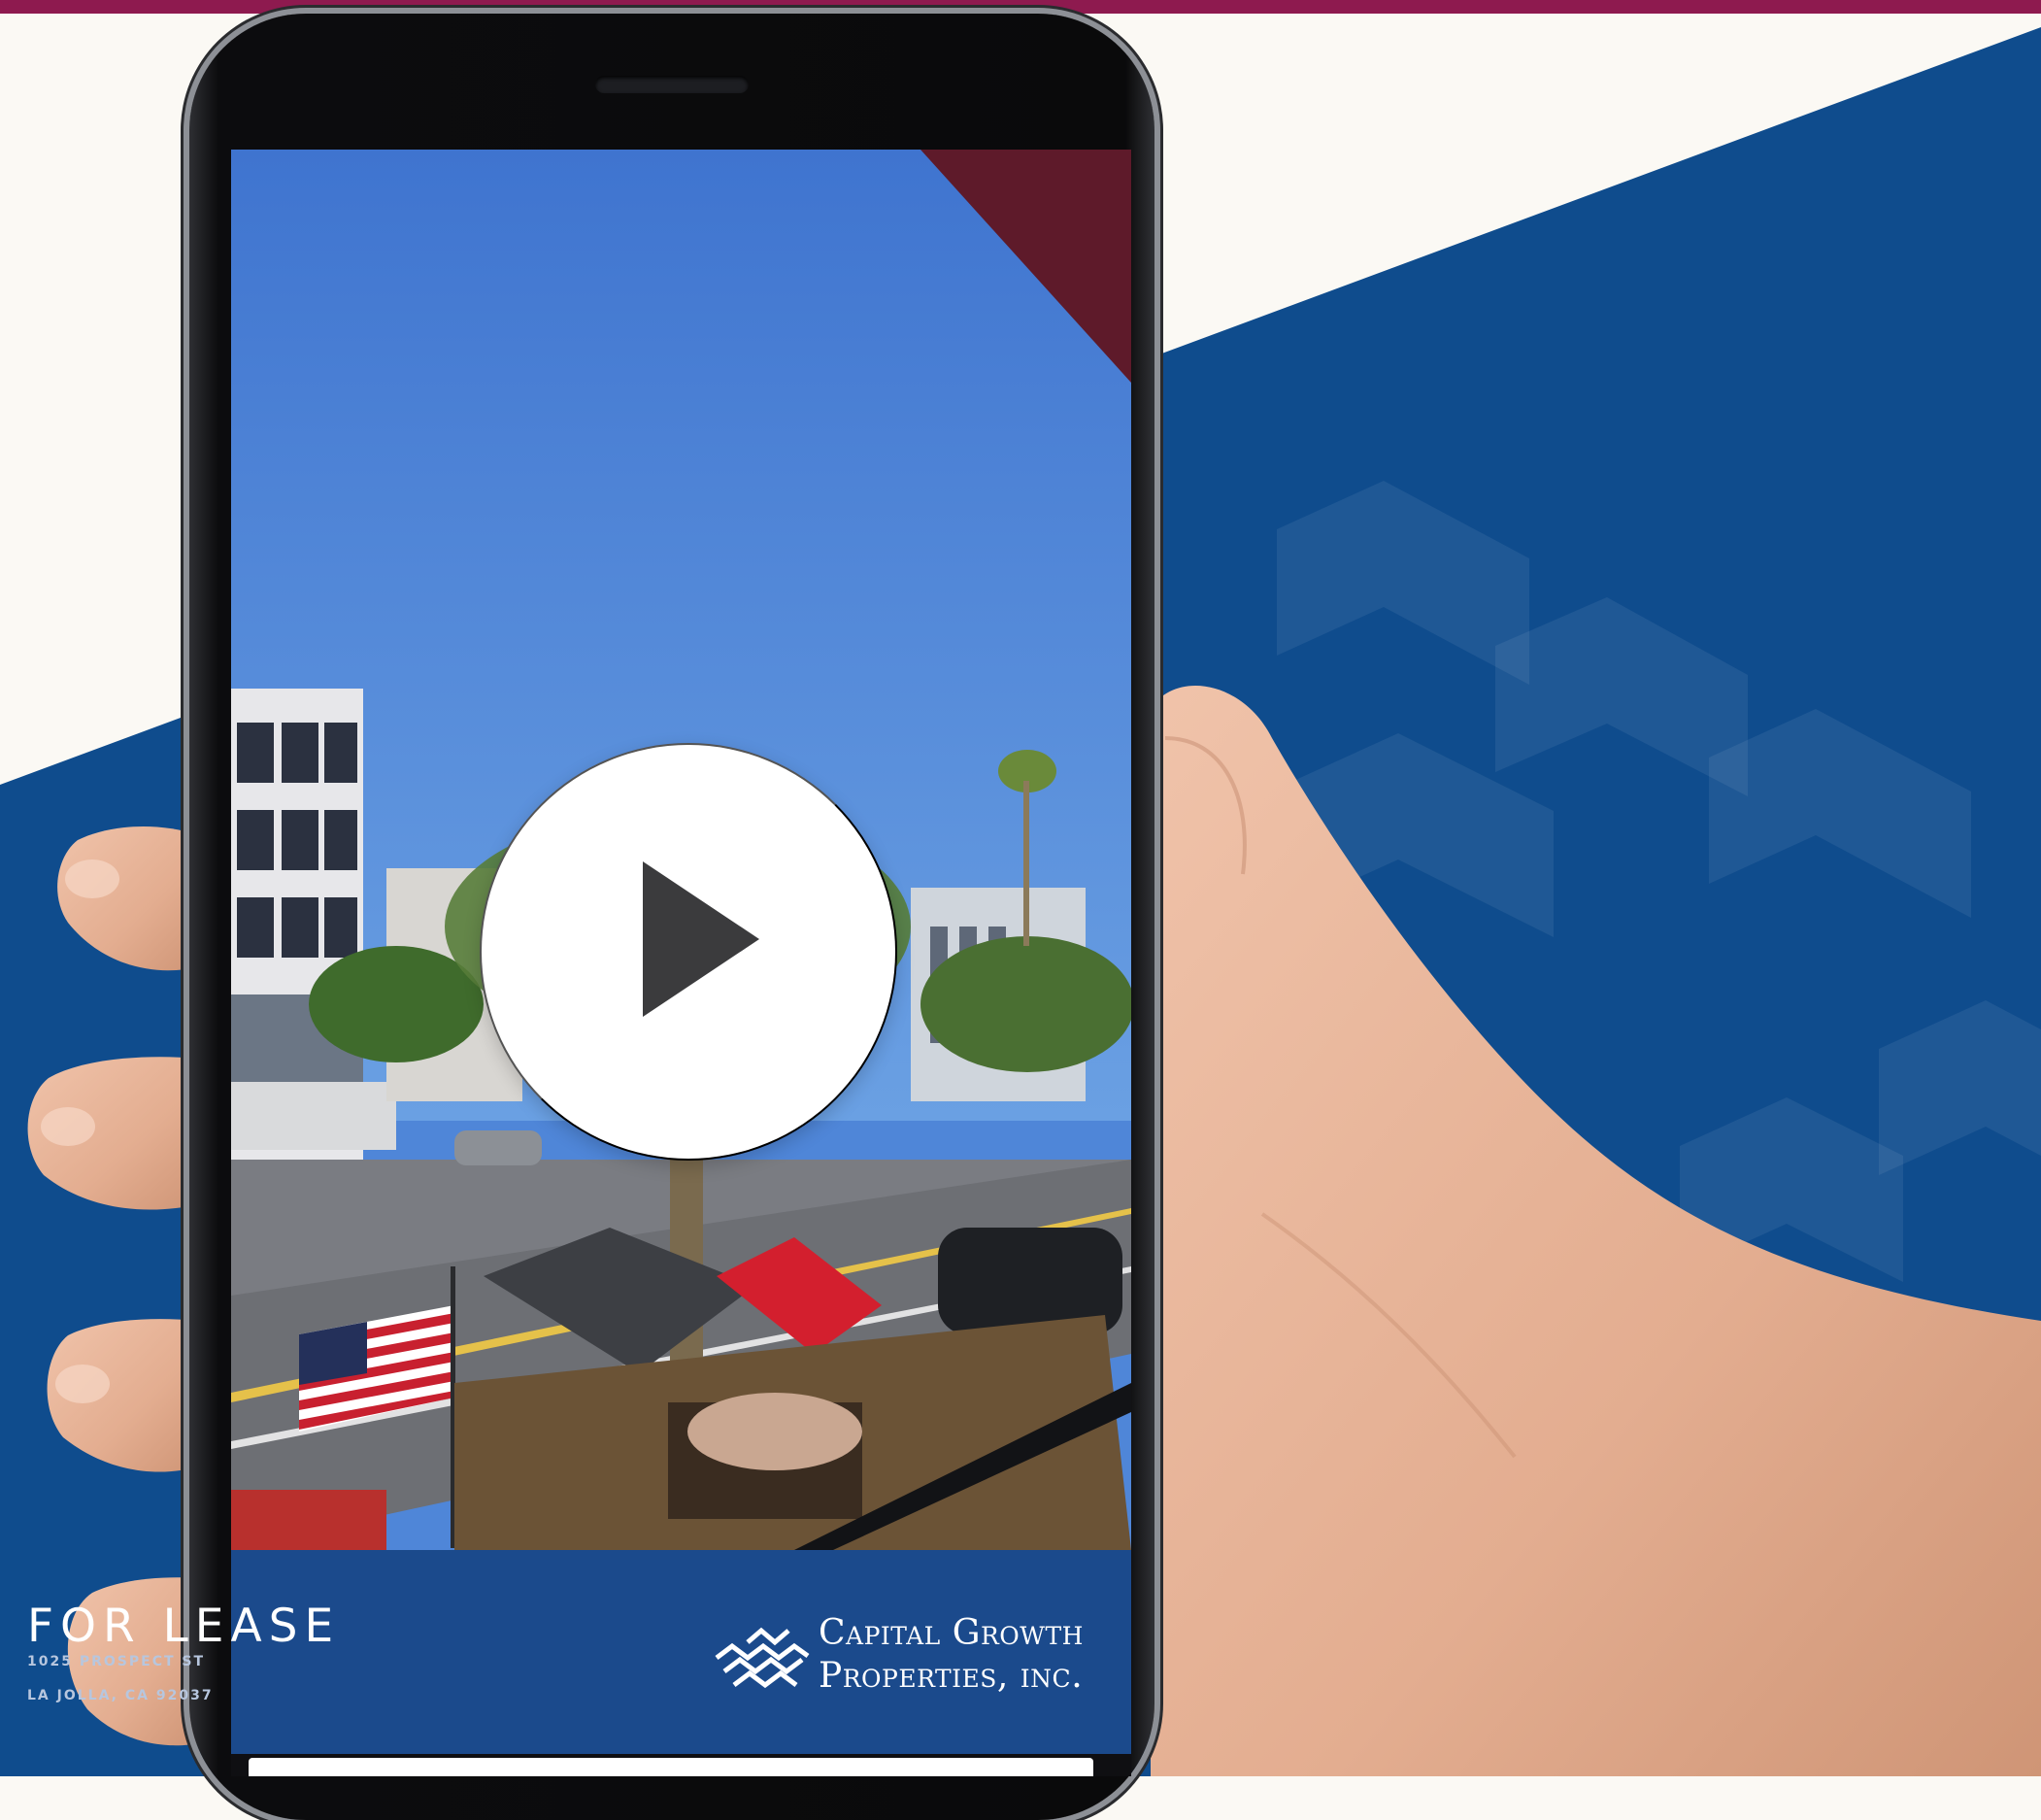 This screenshot has width=2041, height=1820. Describe the element at coordinates (701, 939) in the screenshot. I see `play-icon` at that location.